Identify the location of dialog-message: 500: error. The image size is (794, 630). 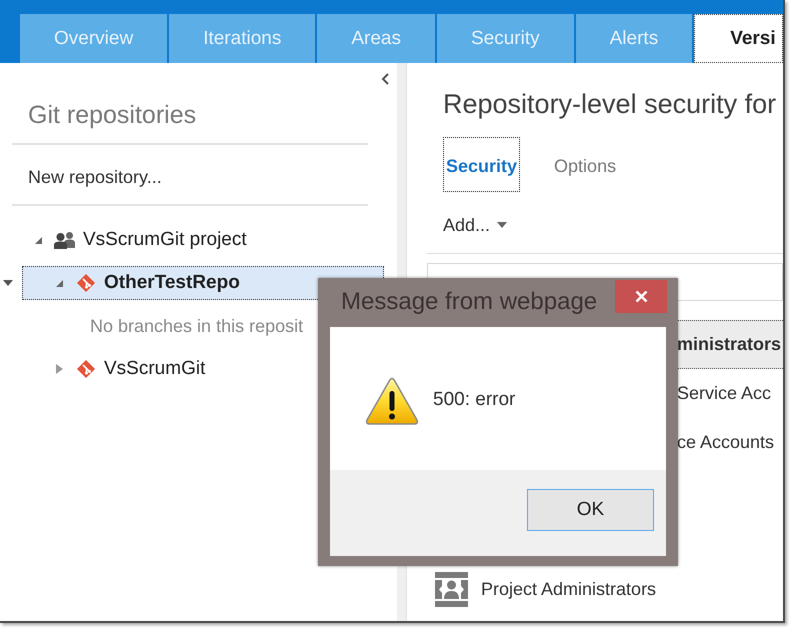
(474, 400).